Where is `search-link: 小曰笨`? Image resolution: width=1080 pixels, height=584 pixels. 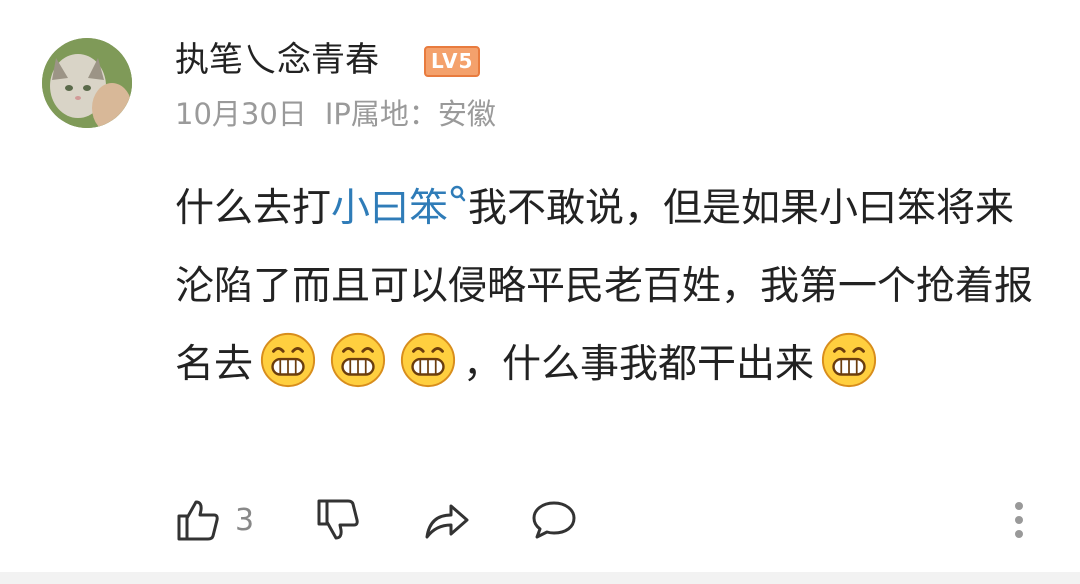
search-link: 小曰笨 is located at coordinates (389, 208).